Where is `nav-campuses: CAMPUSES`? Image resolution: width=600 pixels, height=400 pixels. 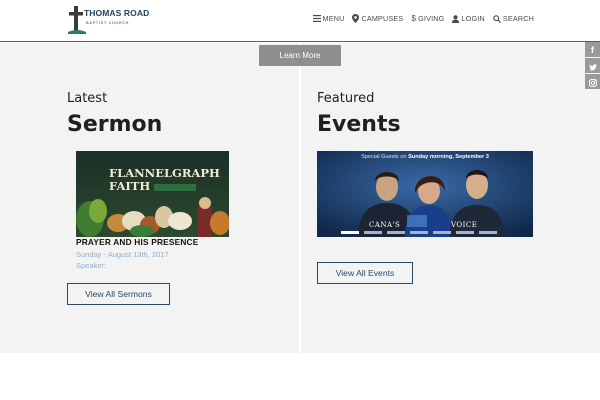
nav-campuses: CAMPUSES is located at coordinates (377, 18).